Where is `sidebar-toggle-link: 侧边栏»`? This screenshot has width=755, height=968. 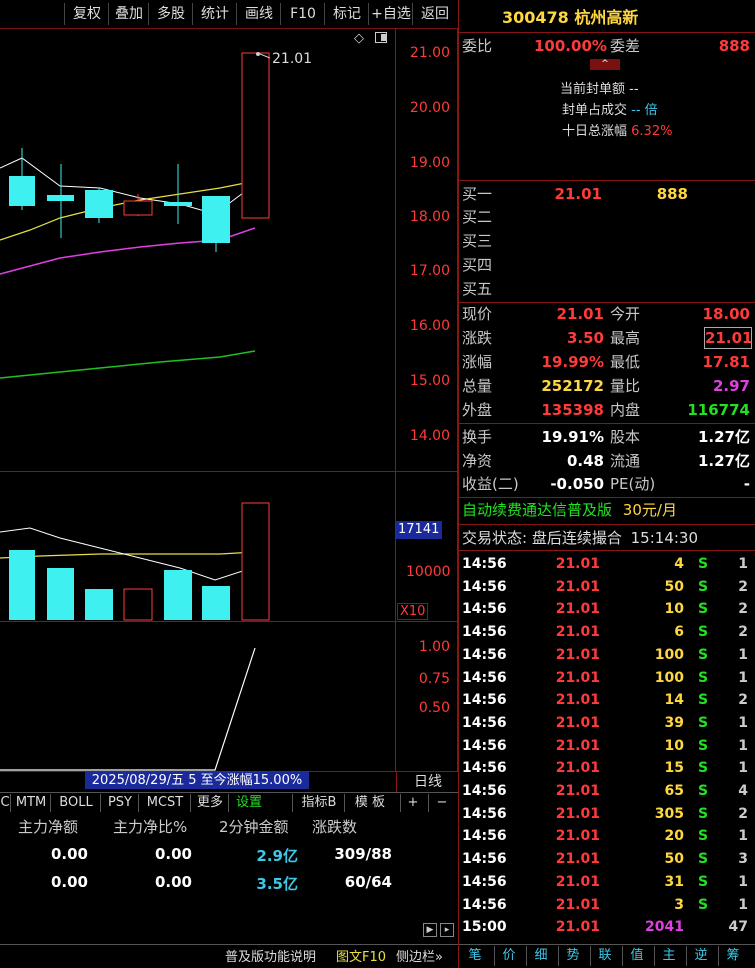 sidebar-toggle-link: 侧边栏» is located at coordinates (419, 955).